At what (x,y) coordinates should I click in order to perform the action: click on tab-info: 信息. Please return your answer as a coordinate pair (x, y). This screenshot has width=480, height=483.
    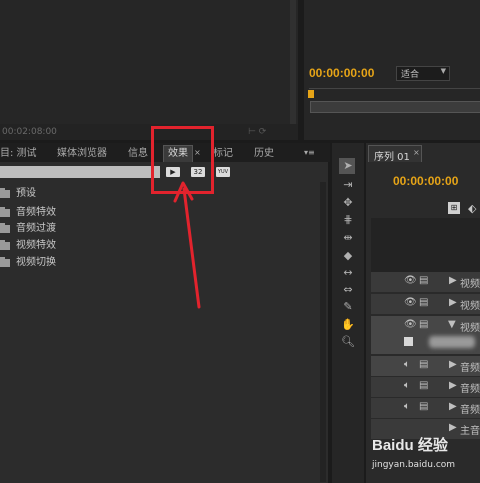
    Looking at the image, I should click on (138, 154).